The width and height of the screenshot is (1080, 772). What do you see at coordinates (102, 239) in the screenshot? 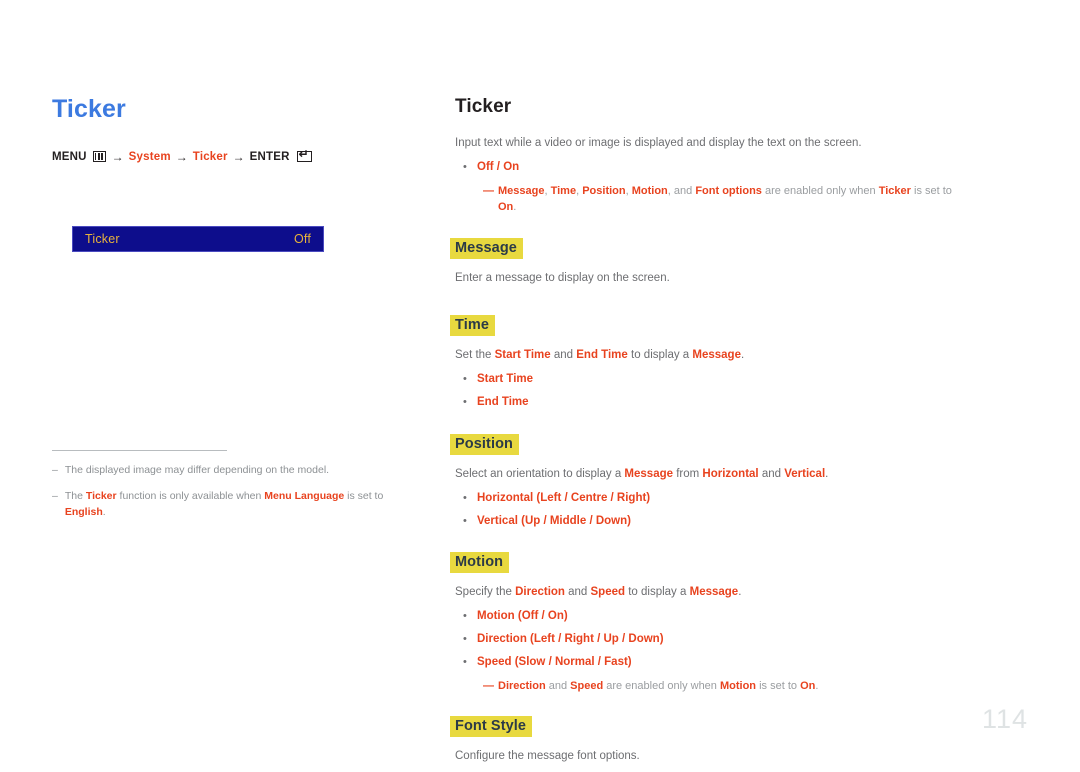
I see `osd-ticker-label: Ticker` at bounding box center [102, 239].